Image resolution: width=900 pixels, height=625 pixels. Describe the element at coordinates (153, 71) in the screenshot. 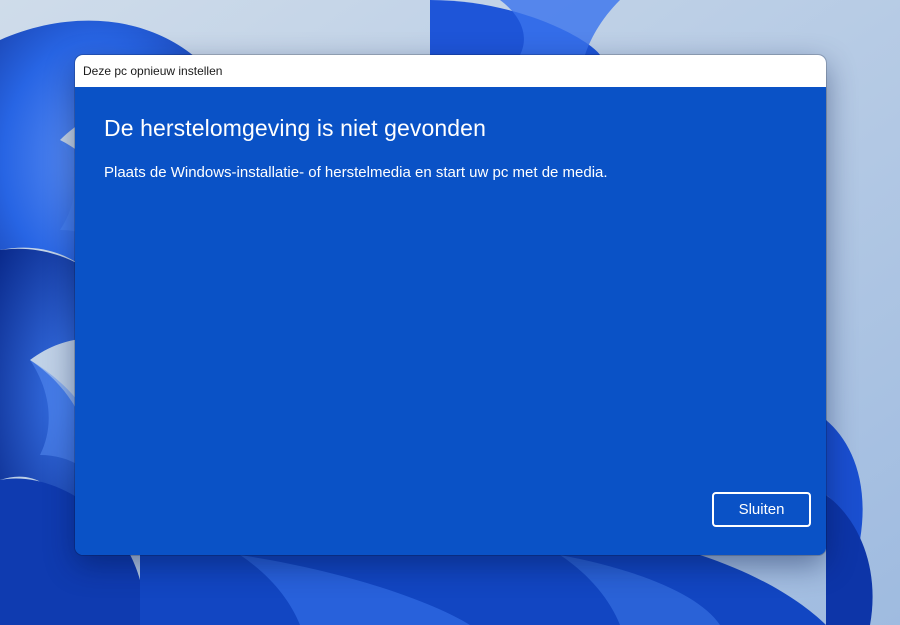

I see `dialog-title: Deze pc opnieuw instellen` at that location.